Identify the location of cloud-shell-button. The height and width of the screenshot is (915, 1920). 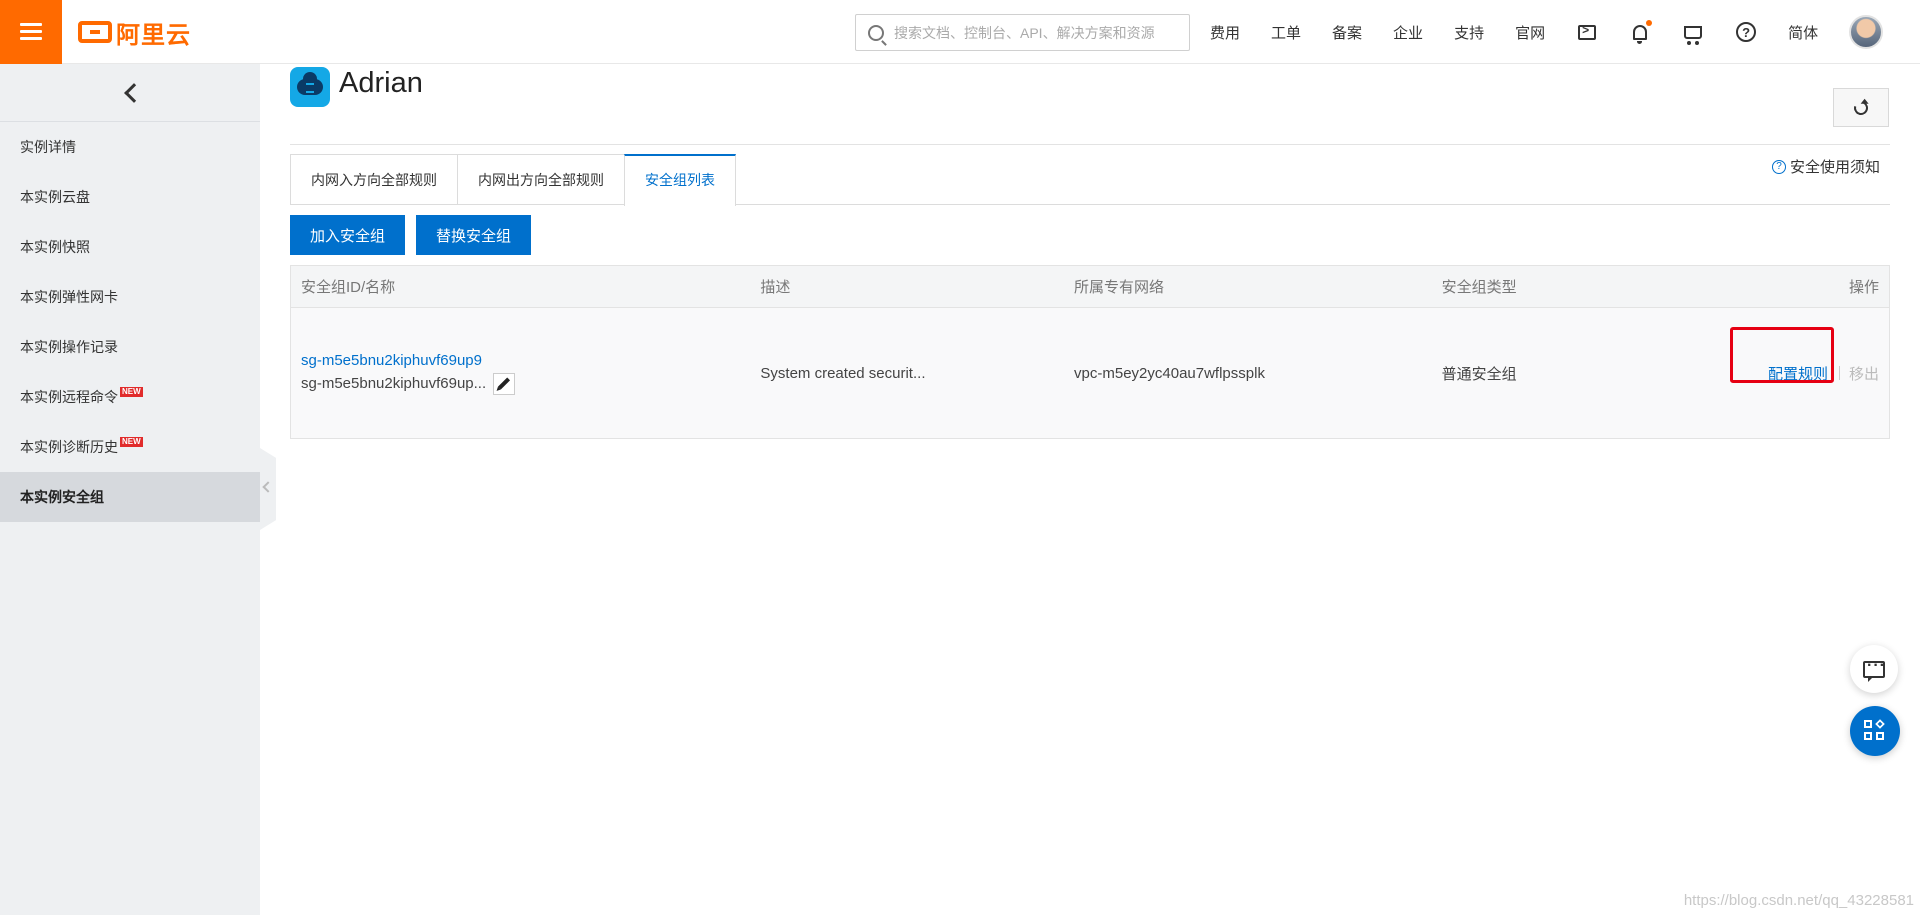
(1587, 32).